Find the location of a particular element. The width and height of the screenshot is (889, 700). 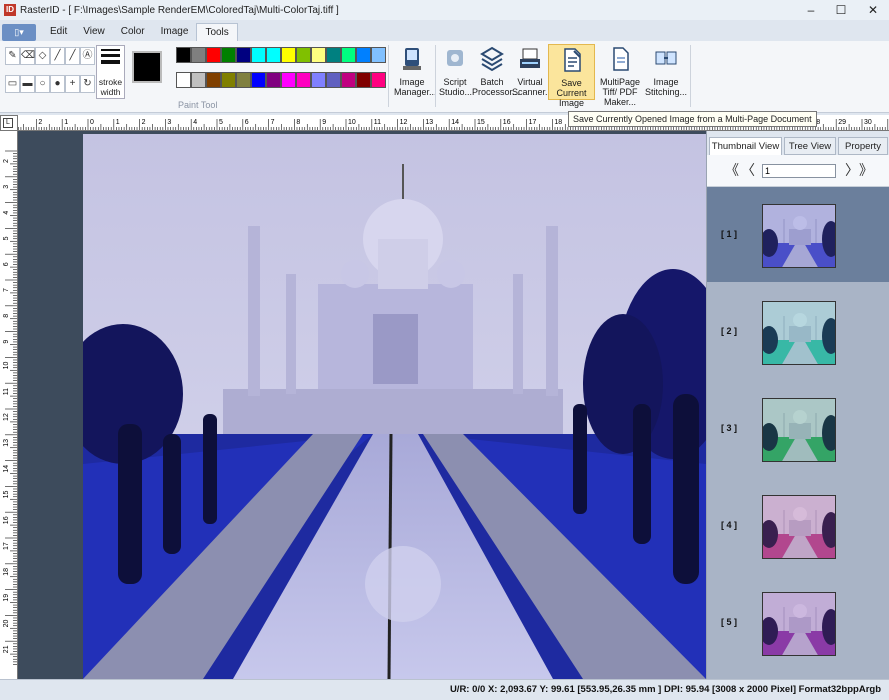

thumbnail-navigation: 《 〈 〉 》 is located at coordinates (798, 171).